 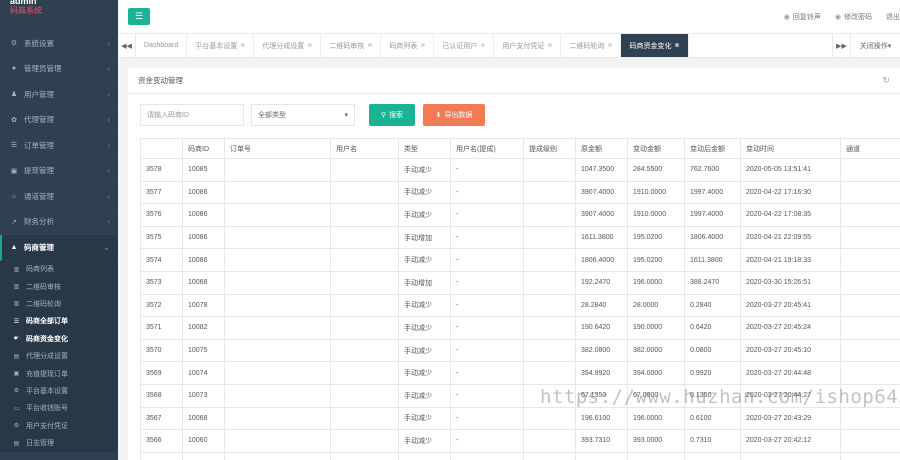 I want to click on merchant-id-input: 请输入码商ID, so click(x=192, y=115).